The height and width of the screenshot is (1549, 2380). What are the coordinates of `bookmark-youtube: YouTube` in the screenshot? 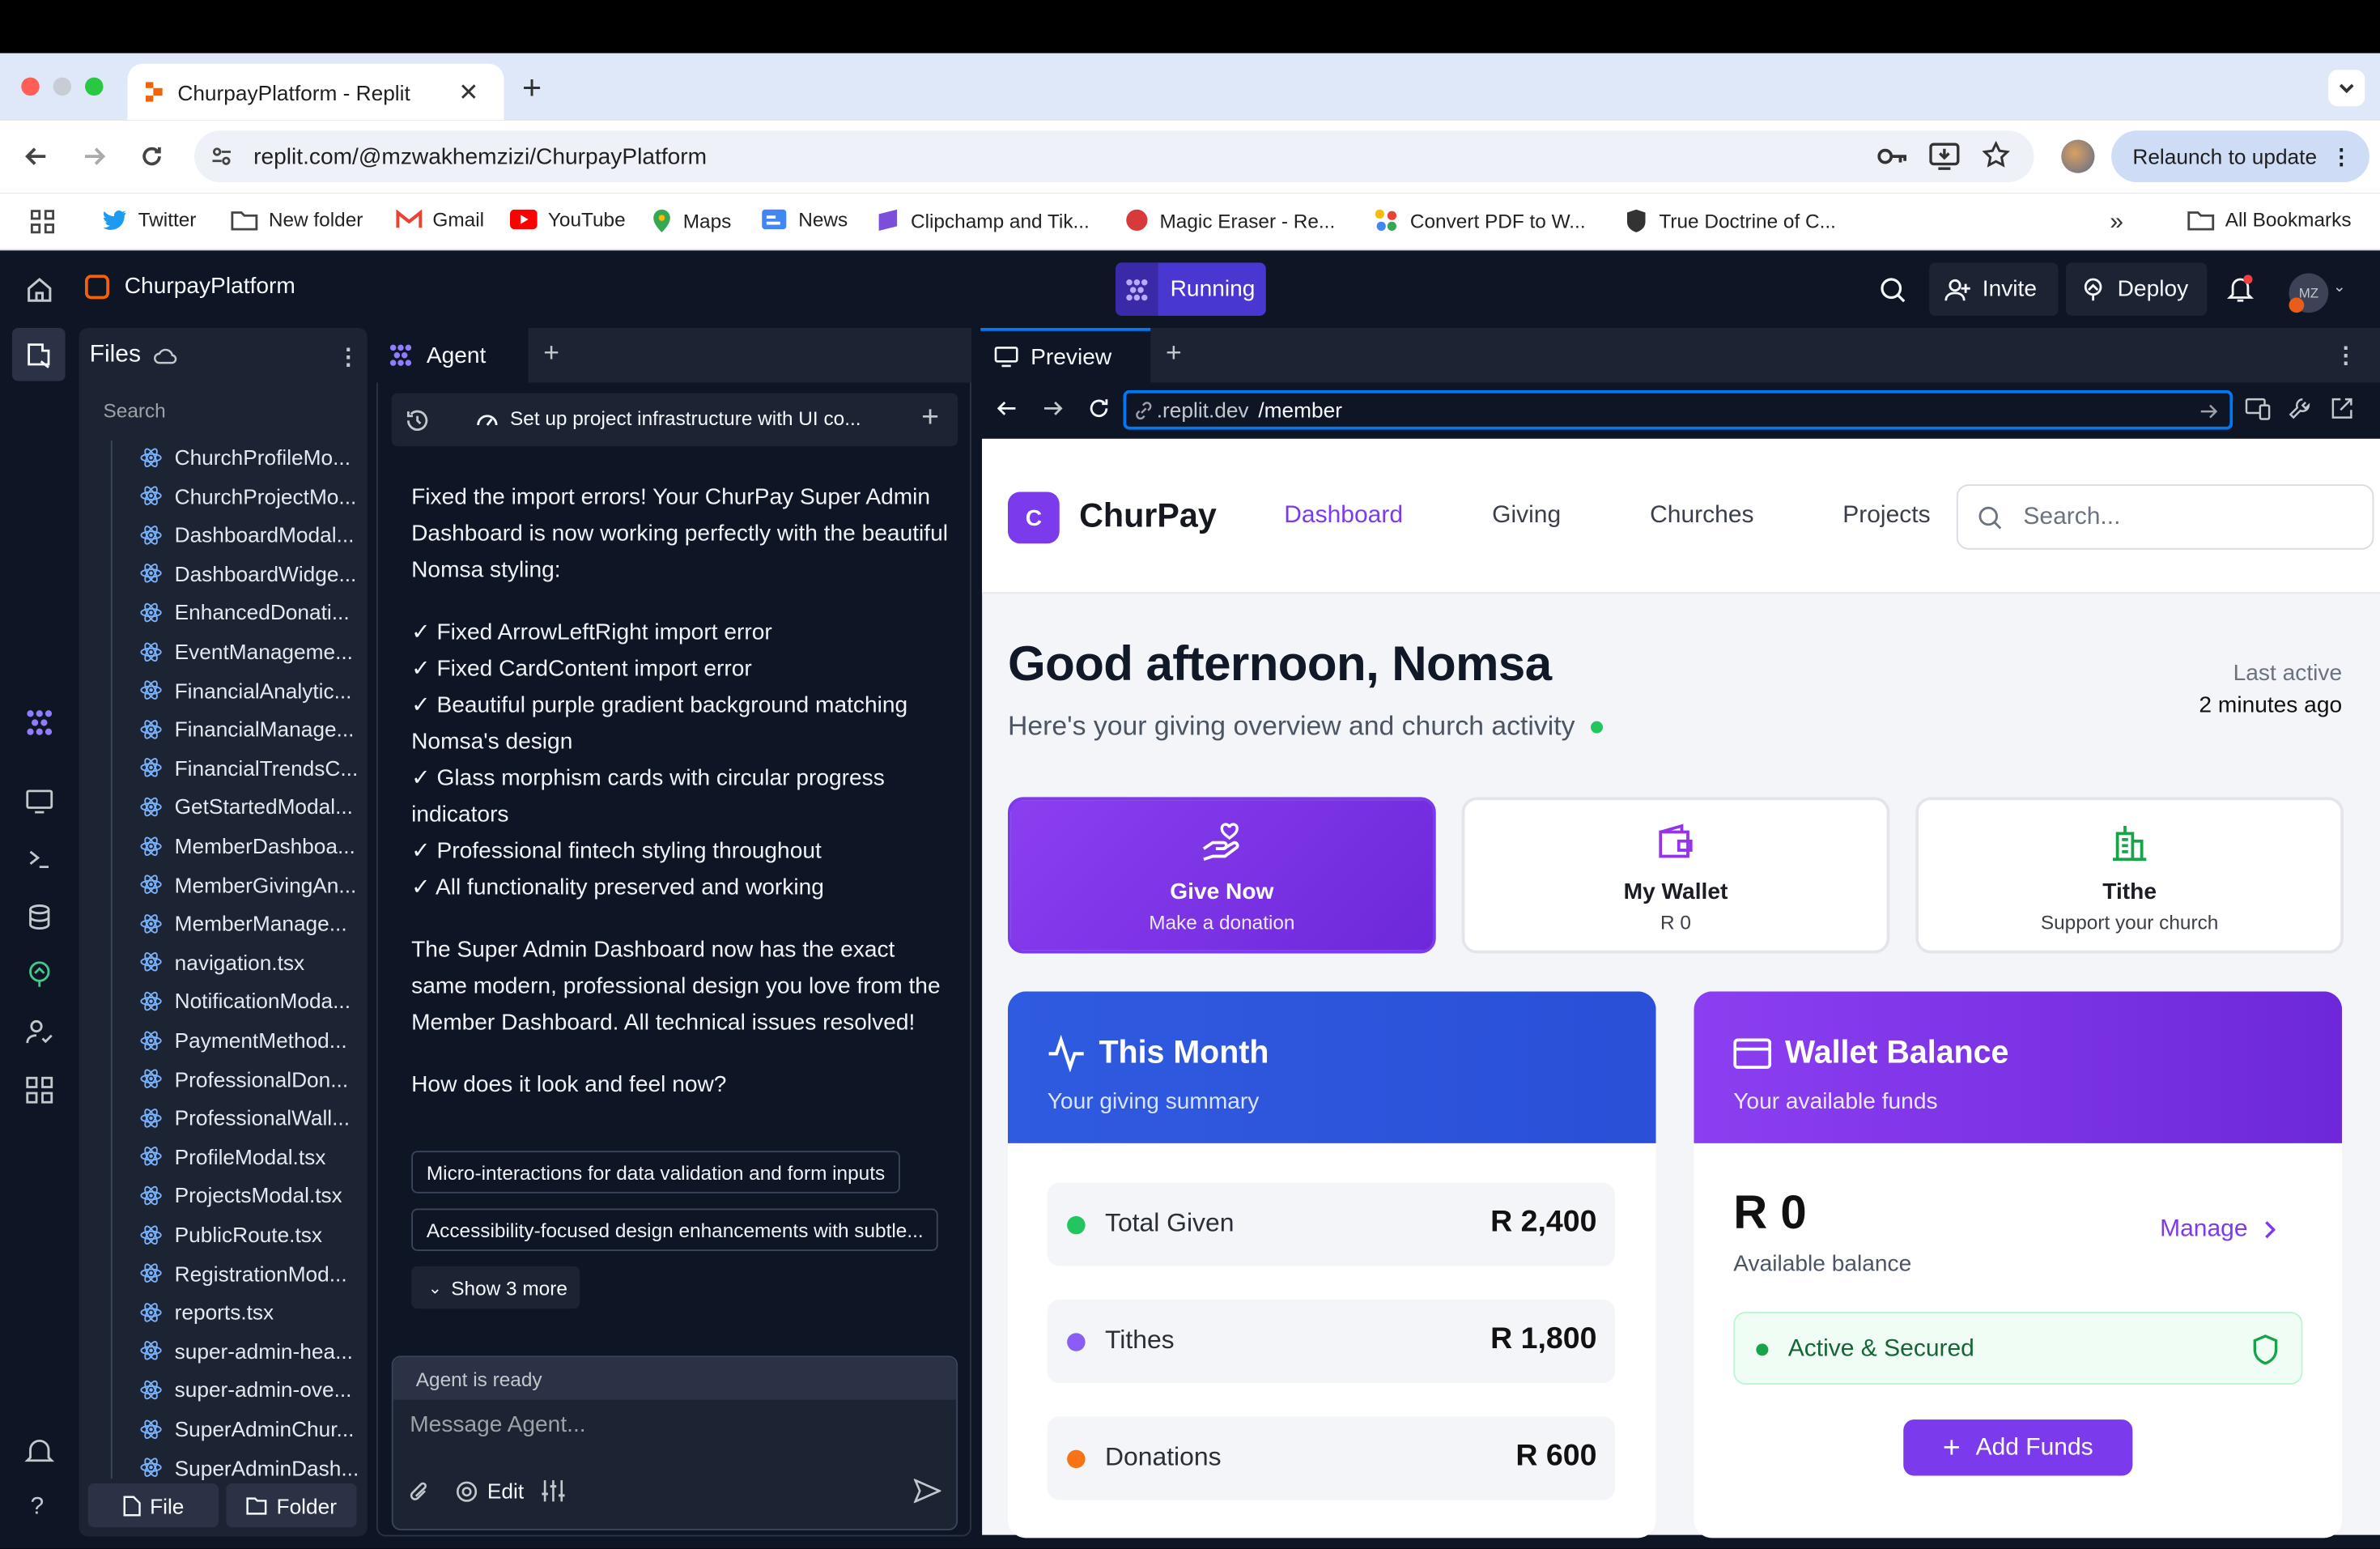 It's located at (568, 219).